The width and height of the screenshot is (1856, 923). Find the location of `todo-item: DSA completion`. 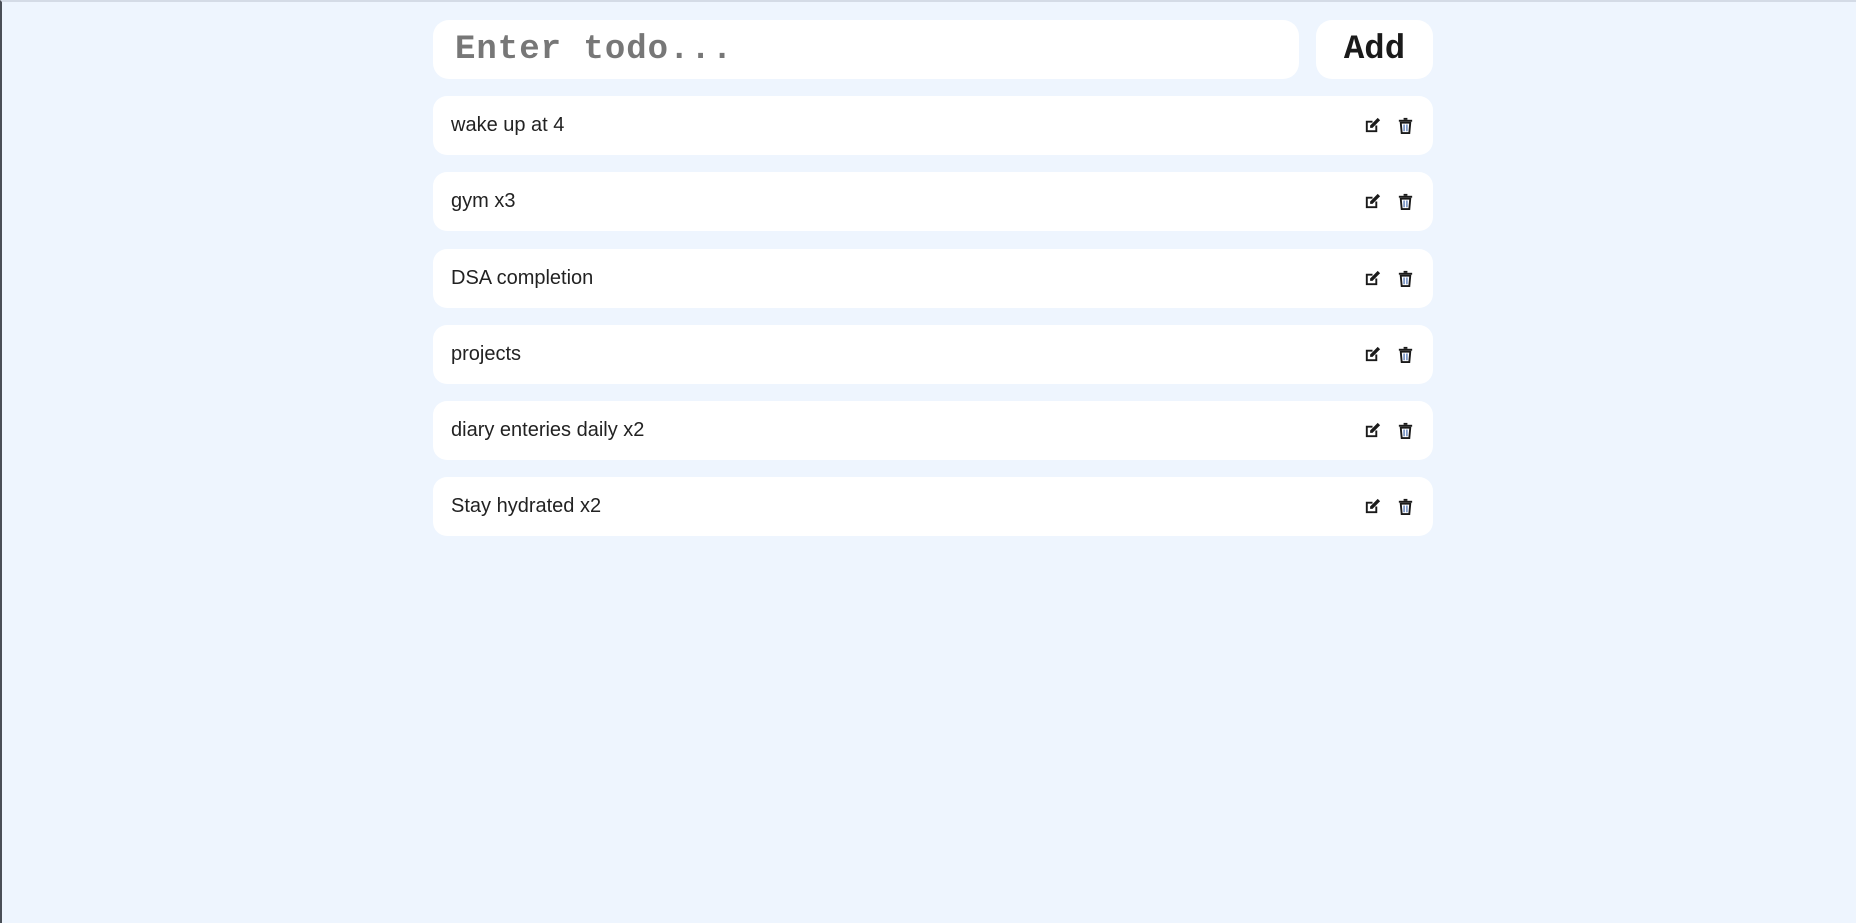

todo-item: DSA completion is located at coordinates (933, 278).